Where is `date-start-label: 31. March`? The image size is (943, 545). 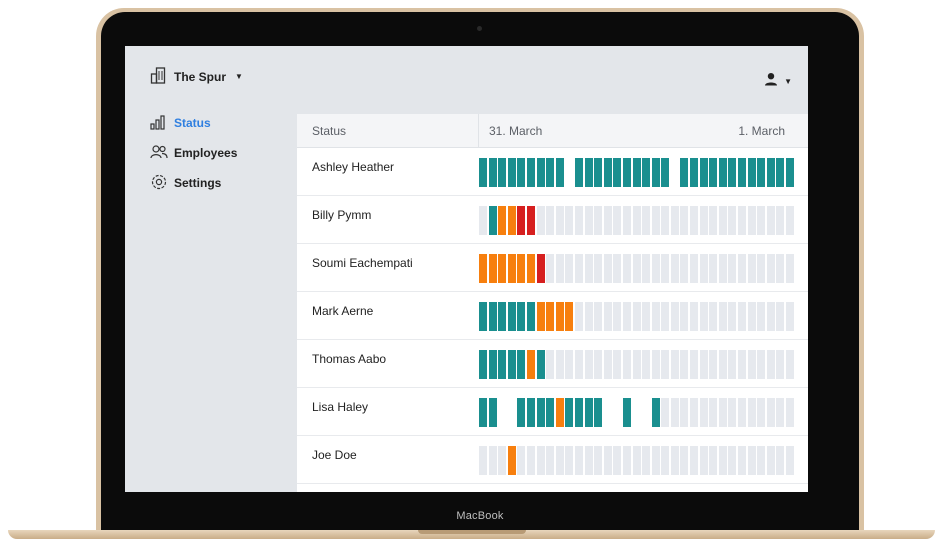
date-start-label: 31. March is located at coordinates (516, 130).